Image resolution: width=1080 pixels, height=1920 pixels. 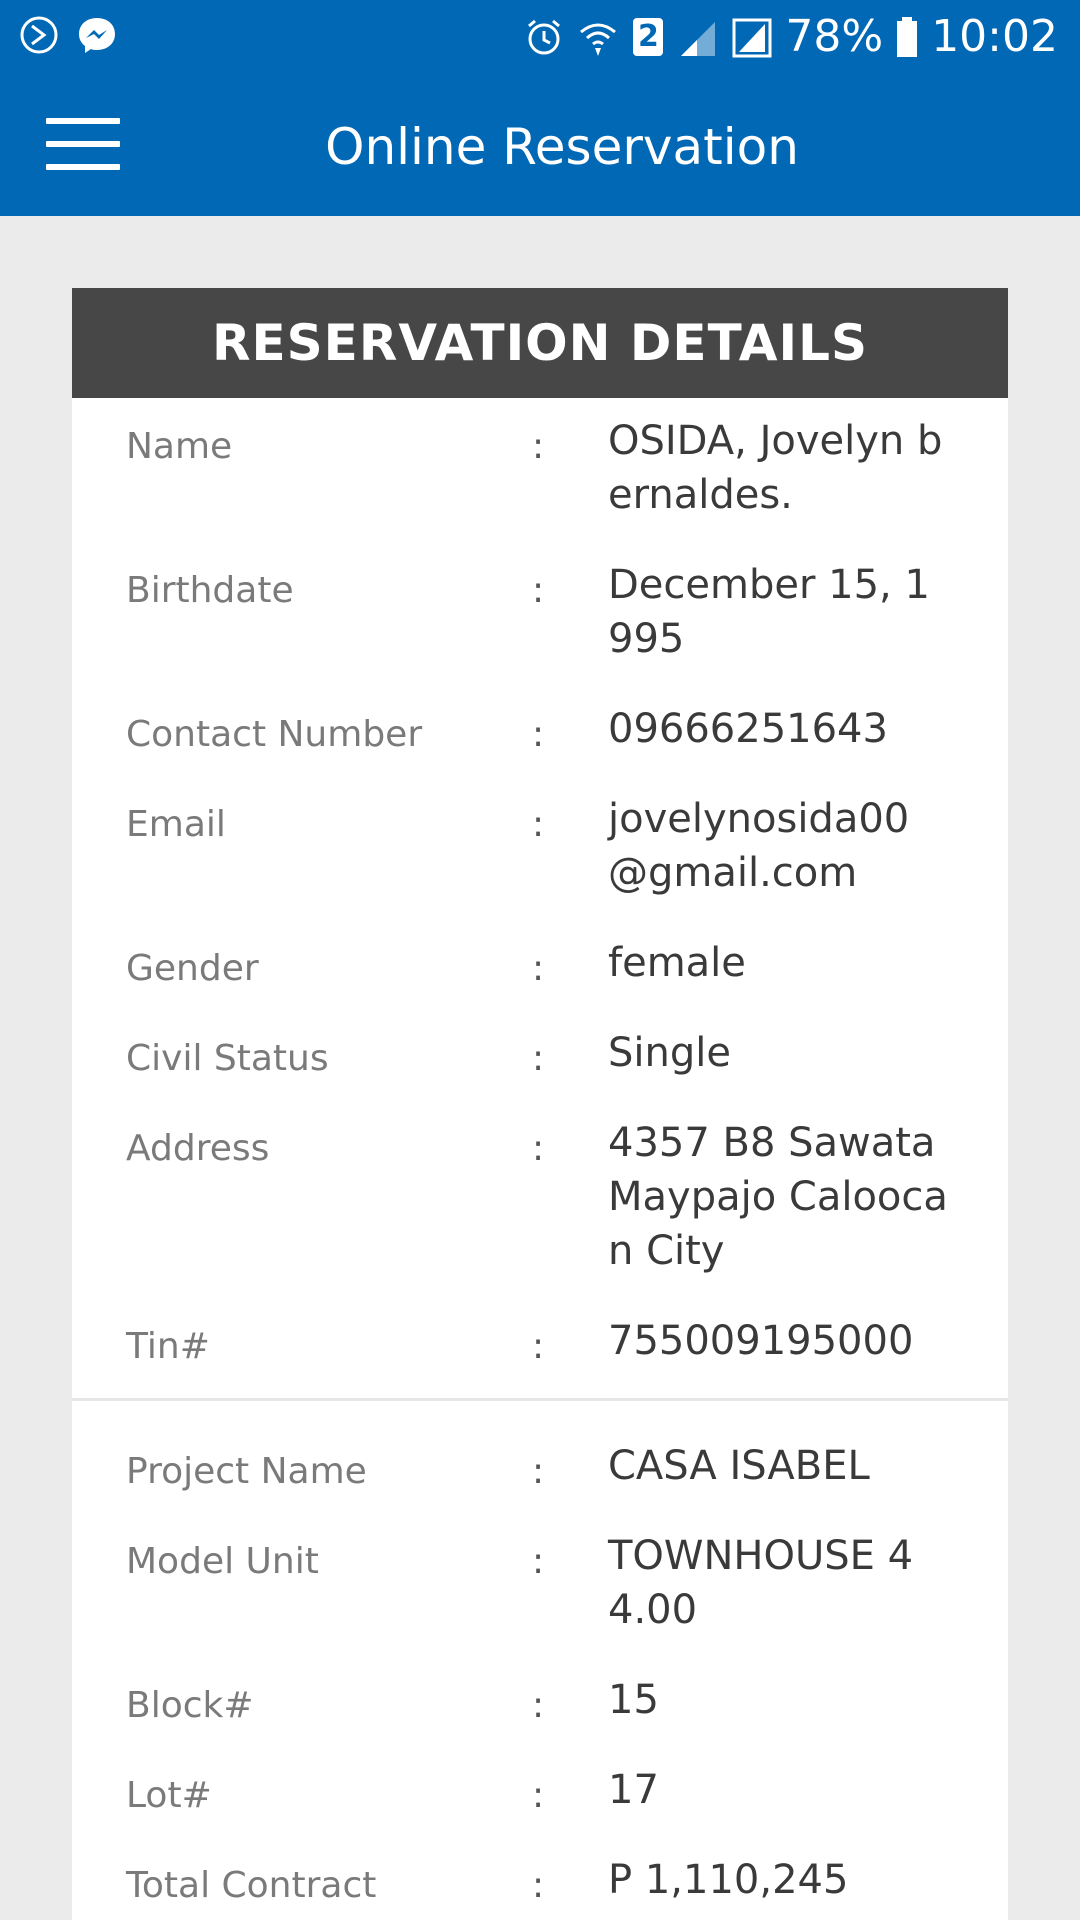 I want to click on detail-row: Gender: female, so click(x=540, y=963).